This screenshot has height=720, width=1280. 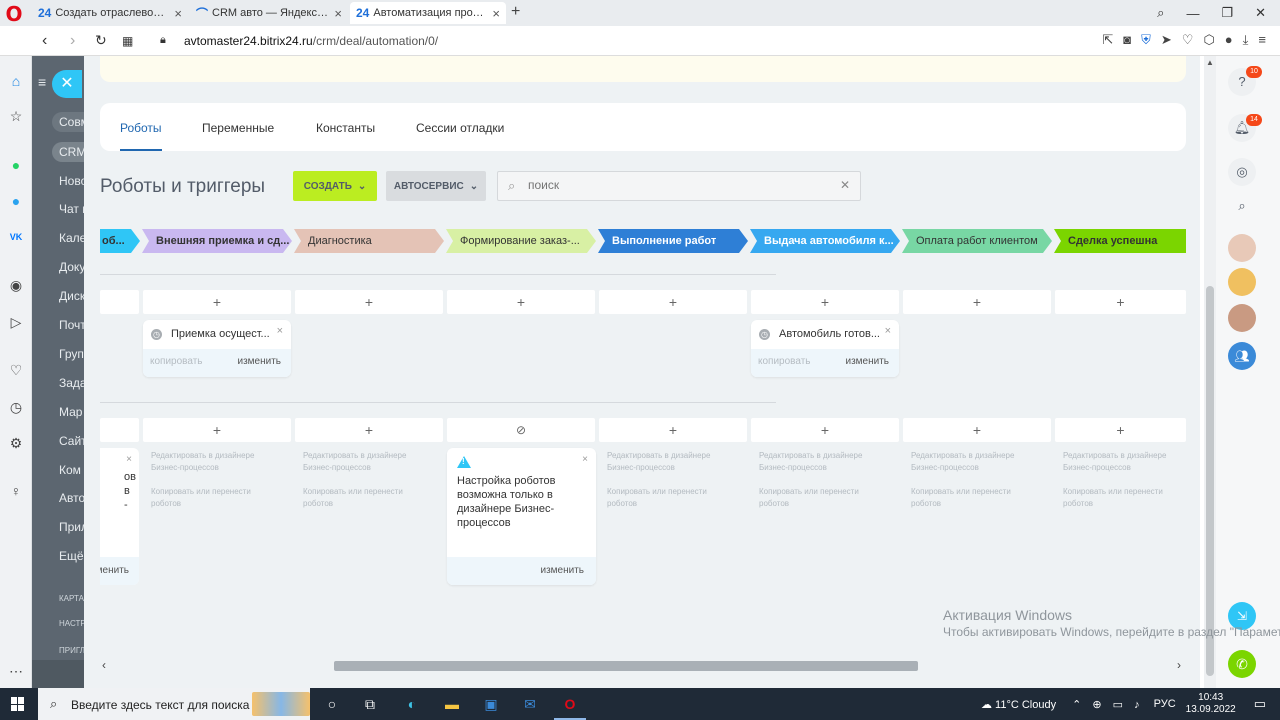 What do you see at coordinates (1179, 665) in the screenshot?
I see `scroll-right-icon: ›` at bounding box center [1179, 665].